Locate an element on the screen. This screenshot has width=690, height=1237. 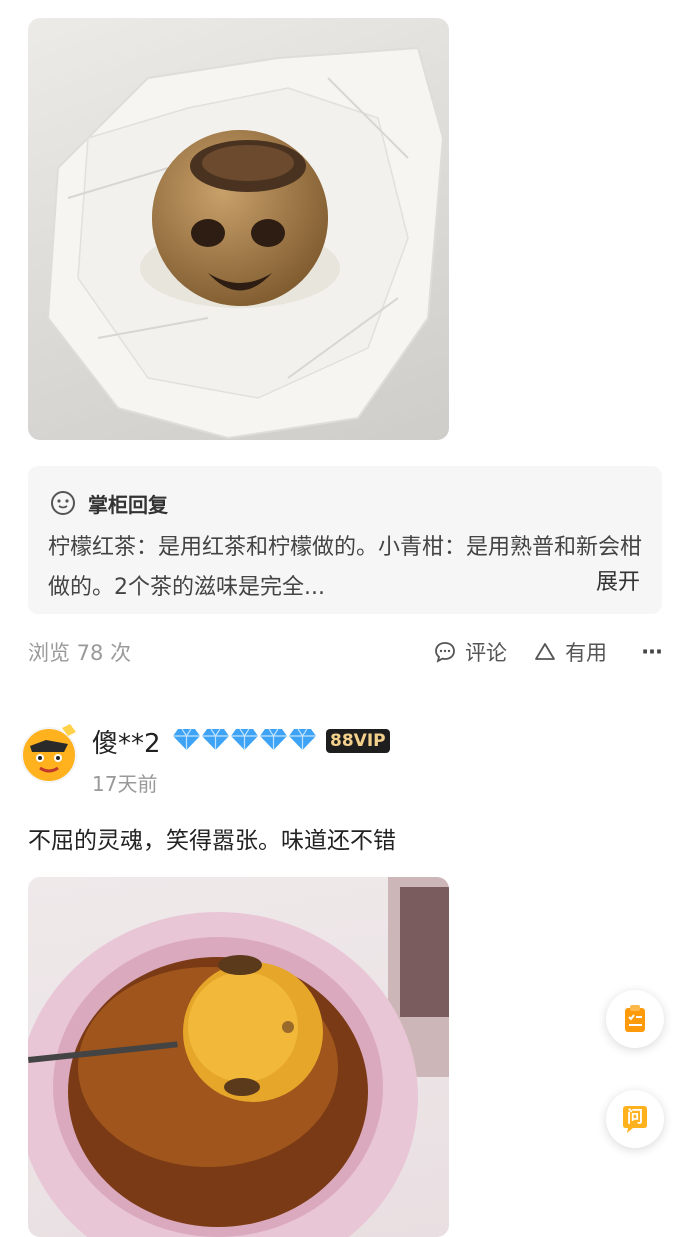
merchant-smile-icon is located at coordinates (63, 503).